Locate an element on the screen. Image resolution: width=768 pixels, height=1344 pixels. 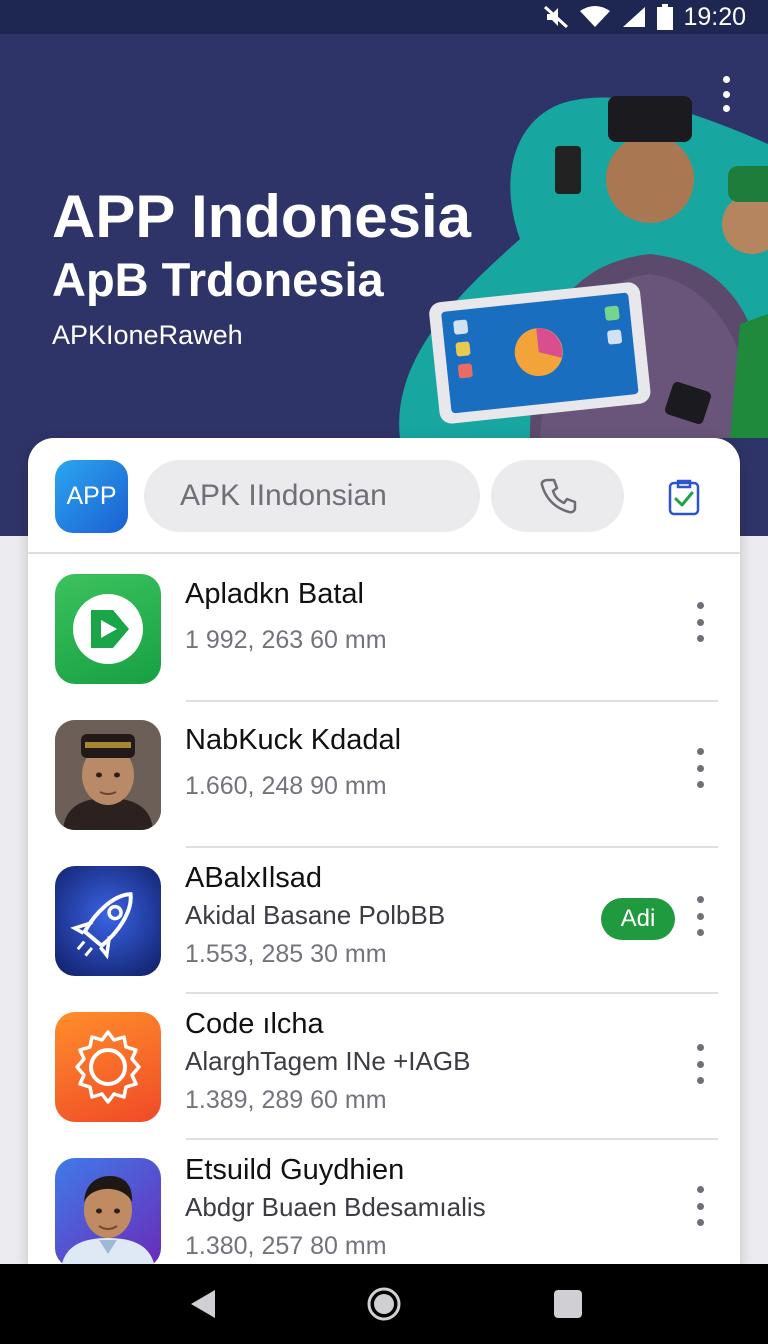
item-title: Etsuild Guydhien is located at coordinates (295, 1170).